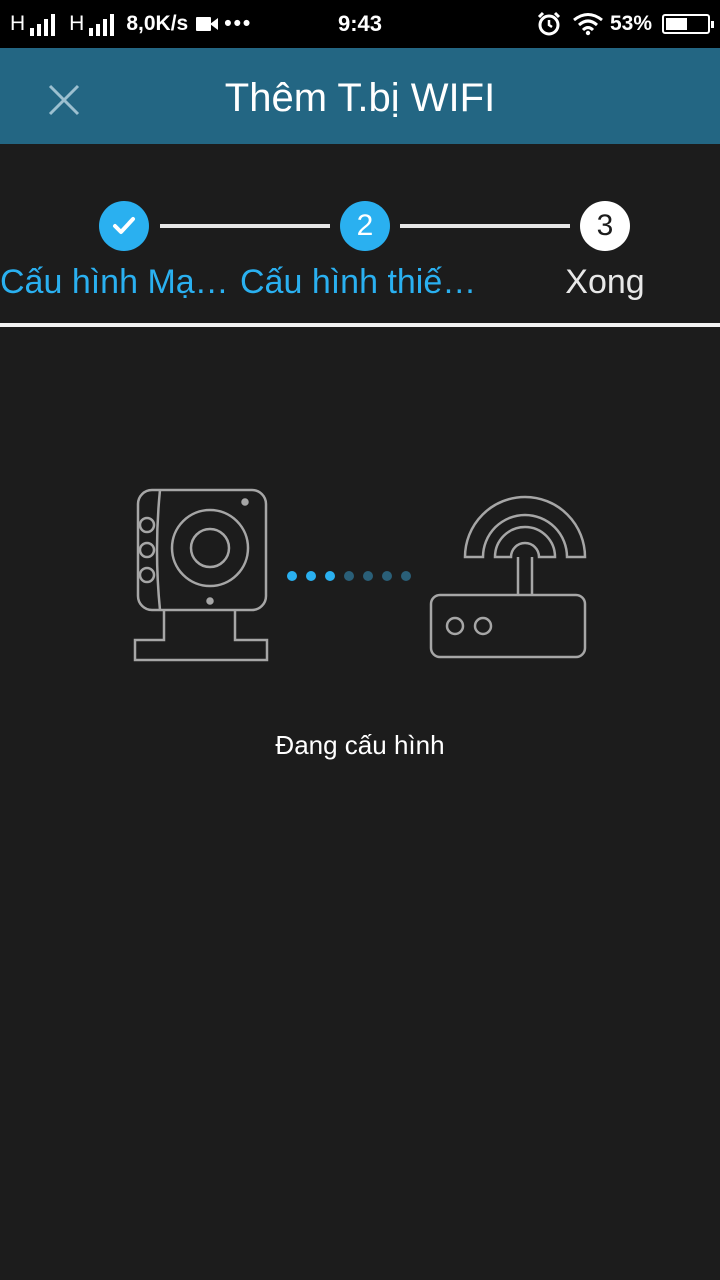 The image size is (720, 1280). I want to click on step-3-label: Xong, so click(605, 282).